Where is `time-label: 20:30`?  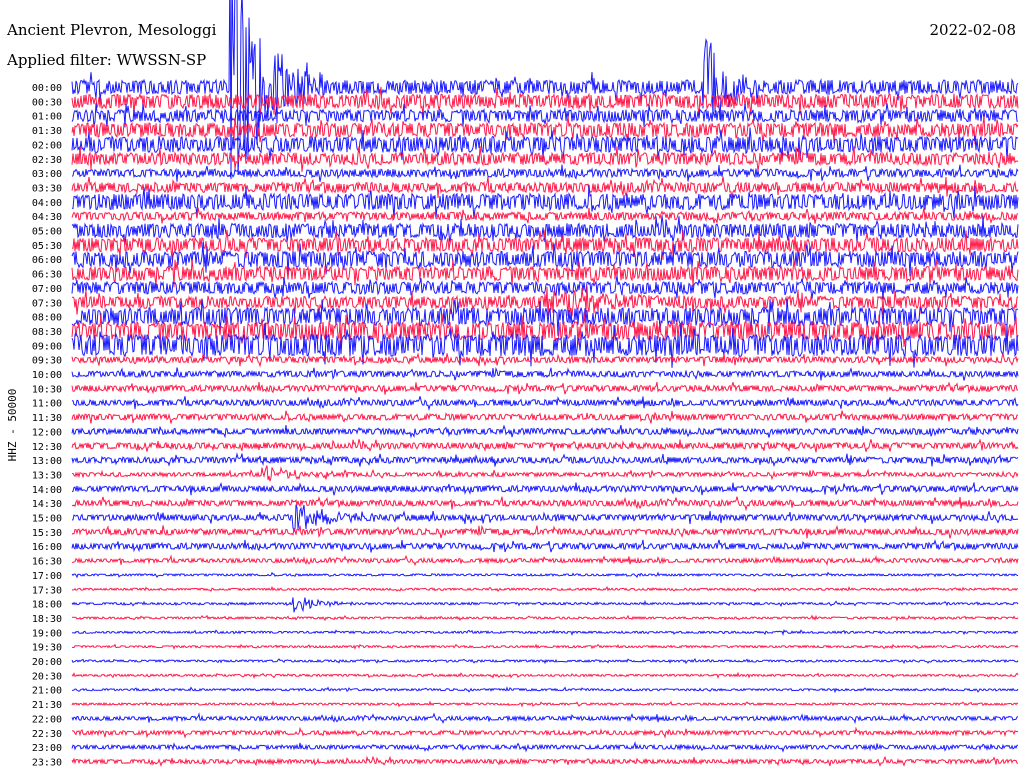
time-label: 20:30 is located at coordinates (47, 676).